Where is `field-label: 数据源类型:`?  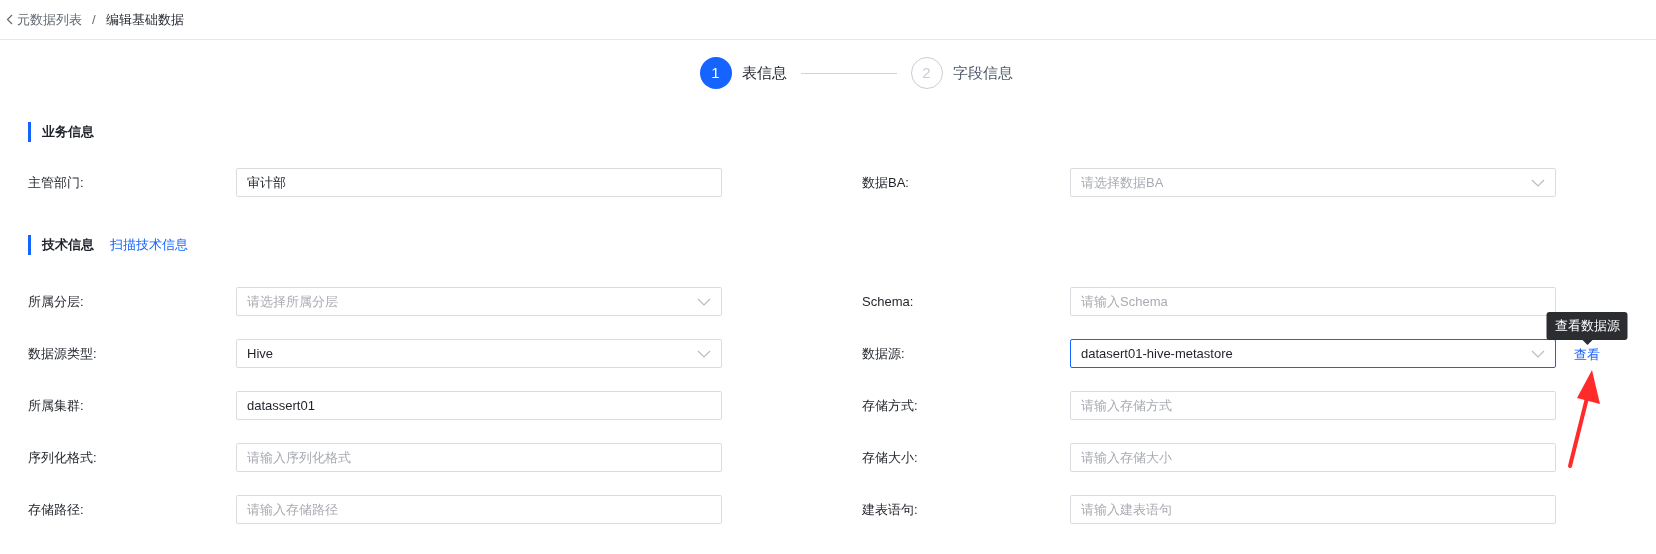 field-label: 数据源类型: is located at coordinates (63, 353).